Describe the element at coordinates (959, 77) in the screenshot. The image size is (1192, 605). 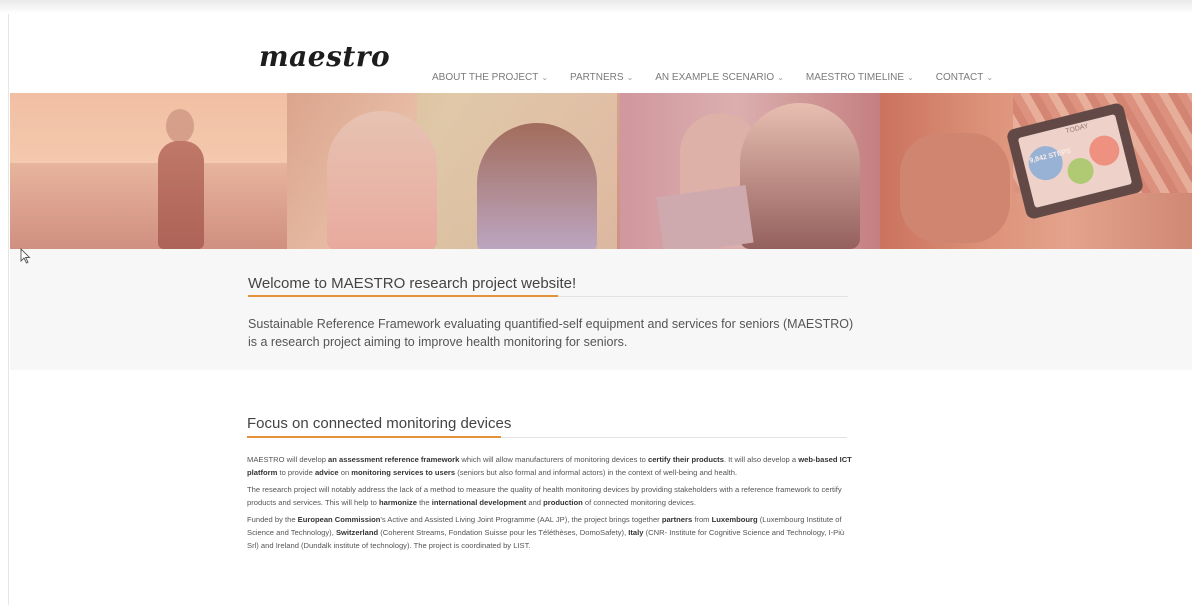
I see `nav-label: CONTACT` at that location.